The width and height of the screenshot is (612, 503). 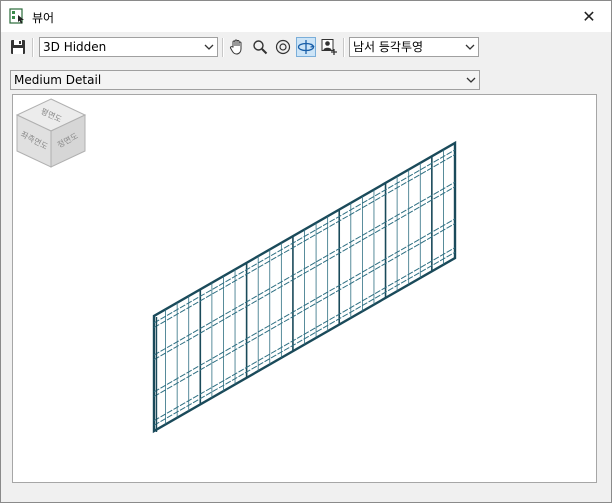 I want to click on camera-button, so click(x=329, y=47).